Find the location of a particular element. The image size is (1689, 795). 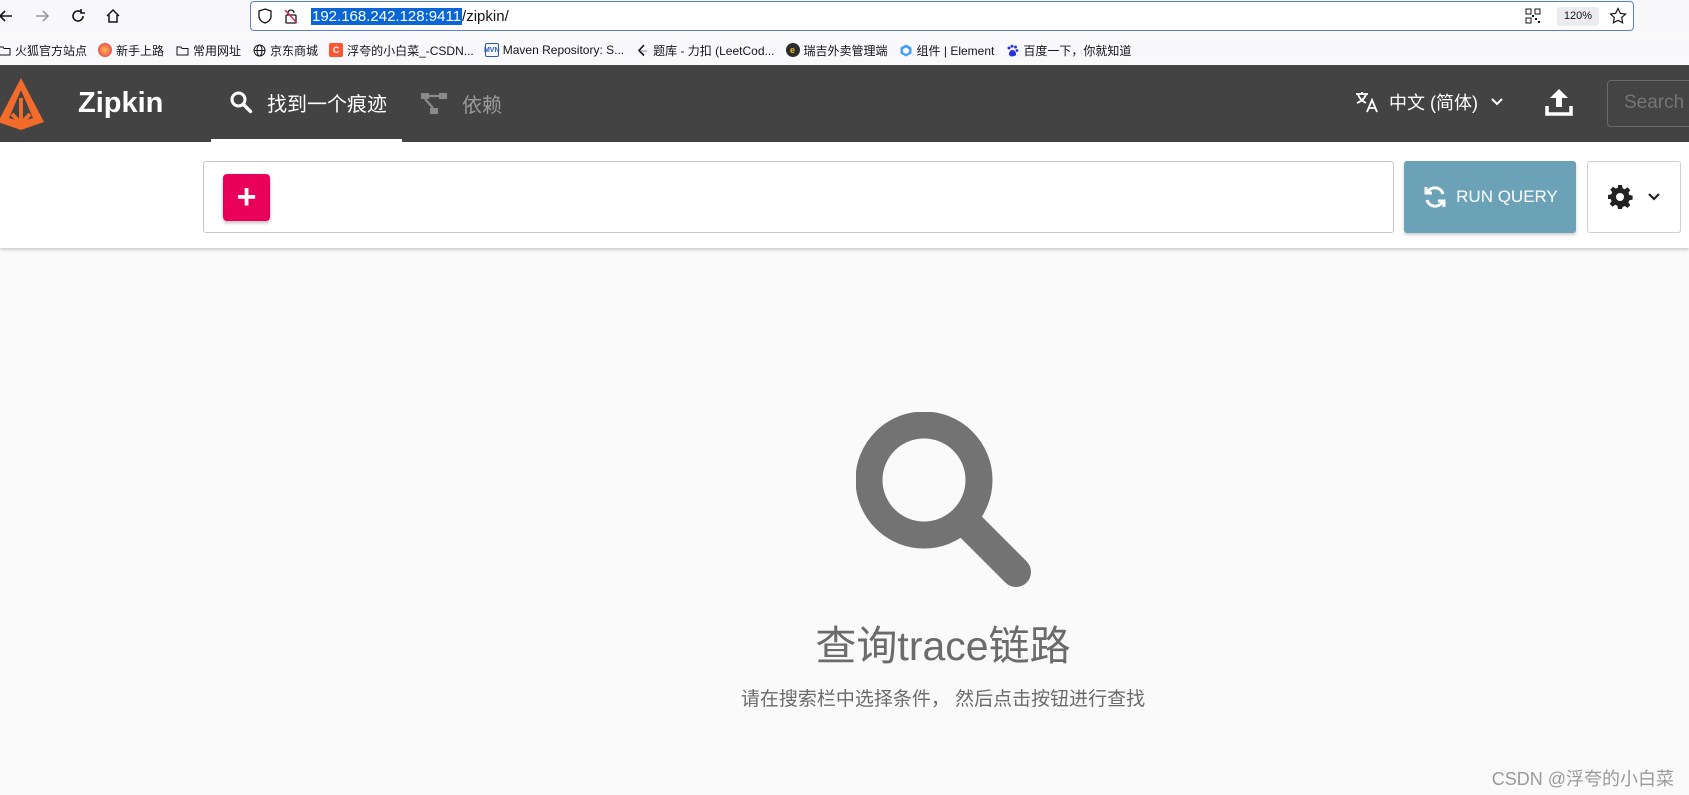

translate-icon is located at coordinates (1367, 102).